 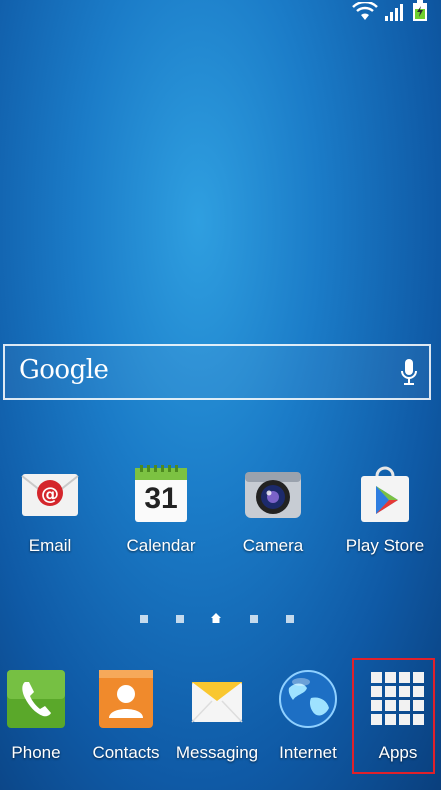 What do you see at coordinates (126, 699) in the screenshot?
I see `contacts-icon` at bounding box center [126, 699].